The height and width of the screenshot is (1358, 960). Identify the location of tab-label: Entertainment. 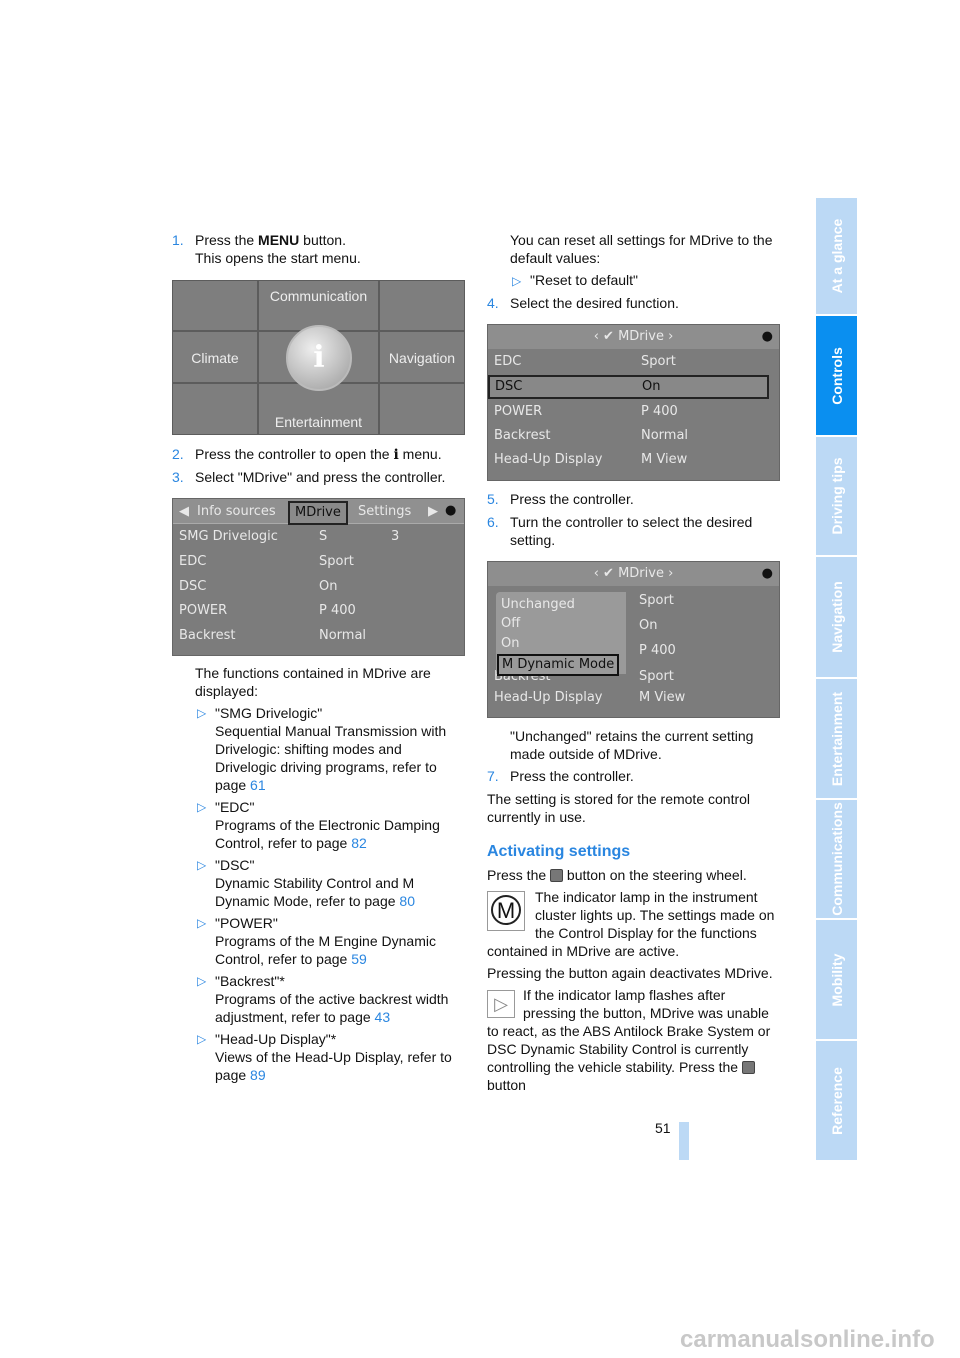
(836, 738).